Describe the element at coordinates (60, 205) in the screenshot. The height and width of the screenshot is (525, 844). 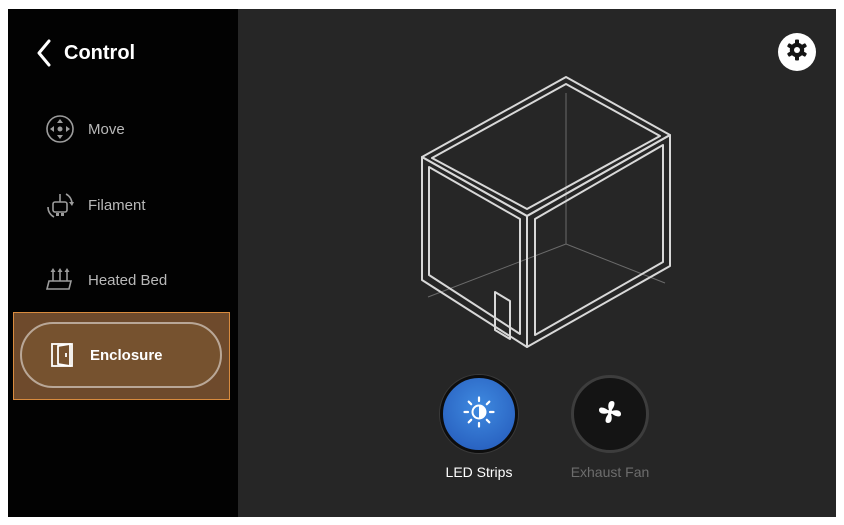
I see `filament-spool-icon` at that location.